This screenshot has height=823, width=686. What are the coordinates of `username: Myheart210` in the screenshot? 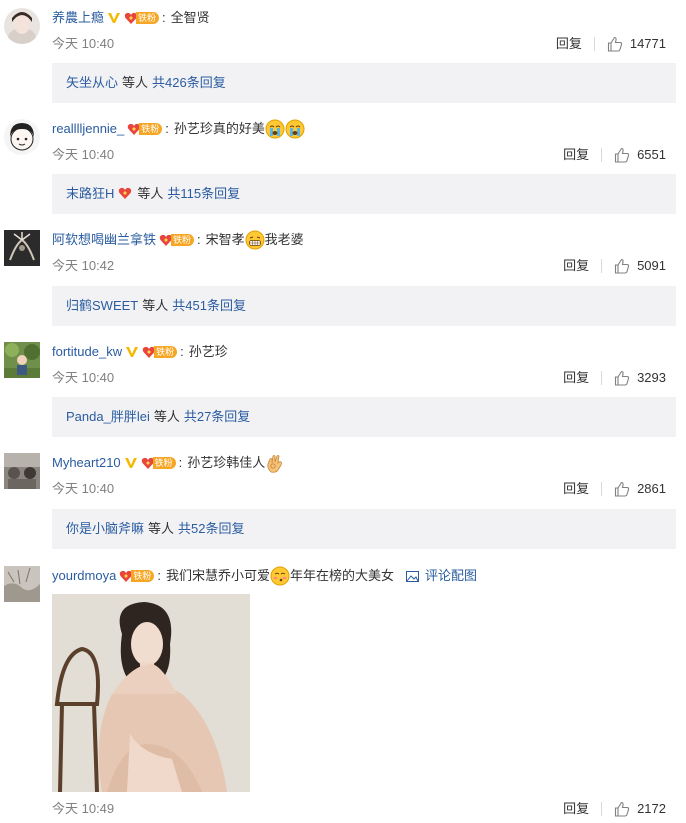 It's located at (86, 463).